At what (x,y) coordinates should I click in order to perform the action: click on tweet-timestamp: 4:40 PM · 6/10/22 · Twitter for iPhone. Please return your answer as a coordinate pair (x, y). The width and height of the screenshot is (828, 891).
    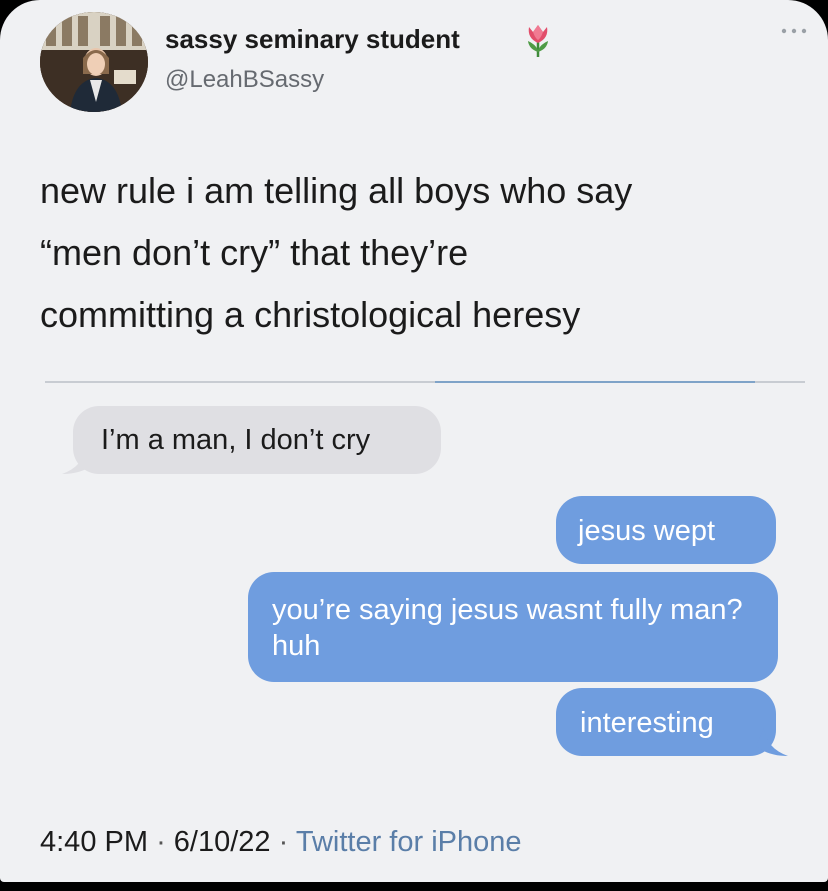
    Looking at the image, I should click on (281, 842).